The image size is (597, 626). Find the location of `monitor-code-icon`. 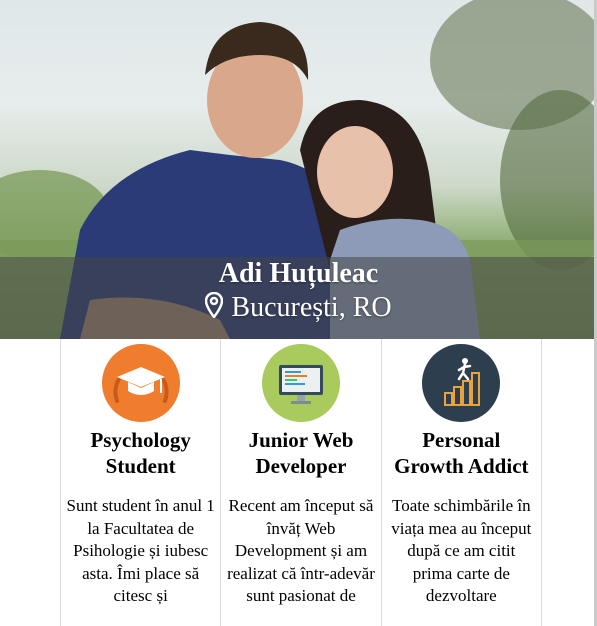

monitor-code-icon is located at coordinates (300, 383).